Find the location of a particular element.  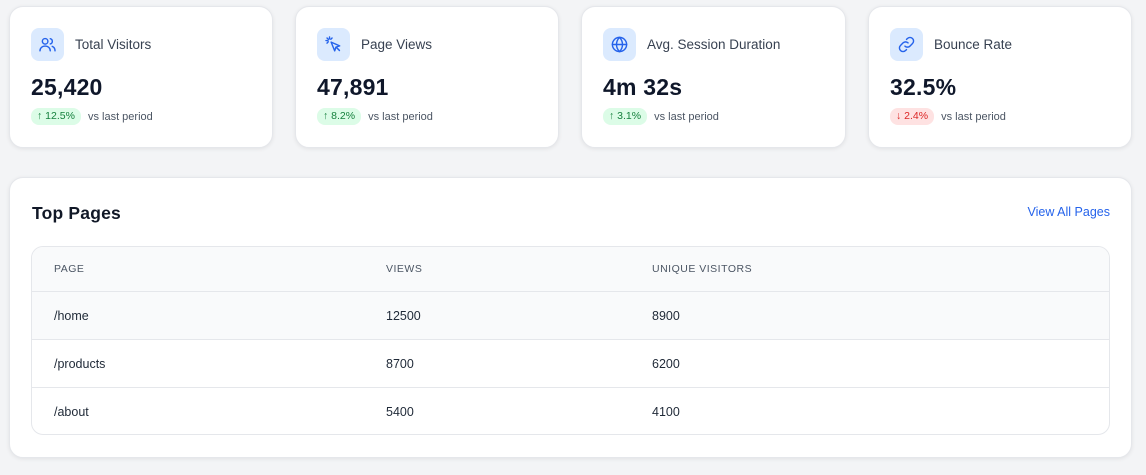

column-header-unique-visitors: UNIQUE VISITORS is located at coordinates (702, 269).